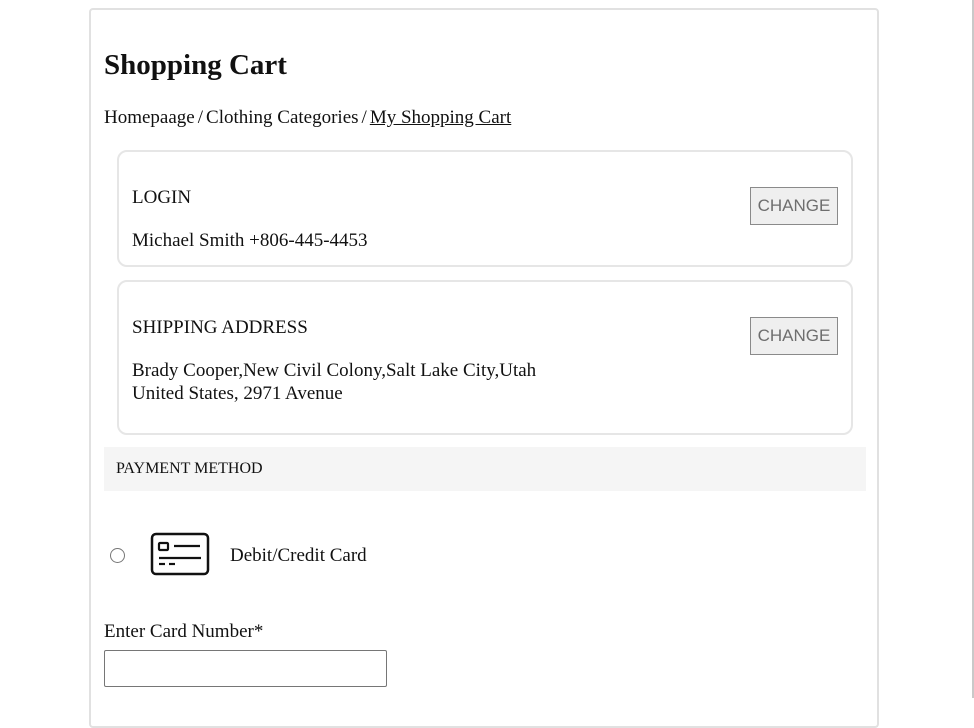 The image size is (974, 728). I want to click on breadcrumb-home-link: Homepaage, so click(149, 117).